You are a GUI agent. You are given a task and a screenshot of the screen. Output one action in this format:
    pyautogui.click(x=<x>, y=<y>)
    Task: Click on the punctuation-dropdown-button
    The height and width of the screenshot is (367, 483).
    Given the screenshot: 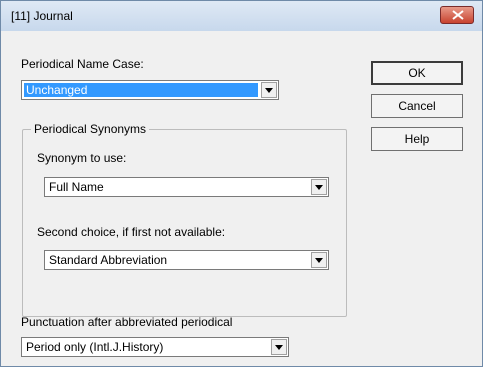 What is the action you would take?
    pyautogui.click(x=279, y=347)
    